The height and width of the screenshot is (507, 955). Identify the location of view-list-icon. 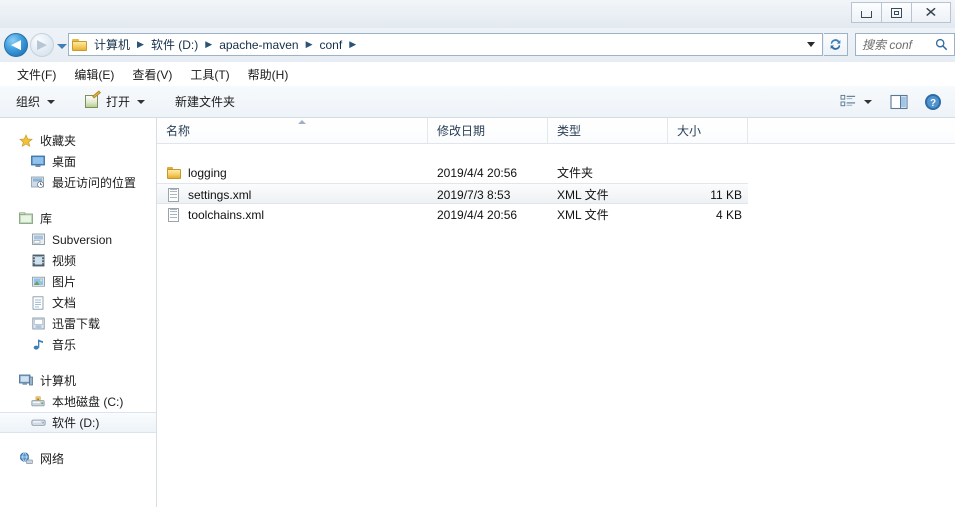
(848, 100).